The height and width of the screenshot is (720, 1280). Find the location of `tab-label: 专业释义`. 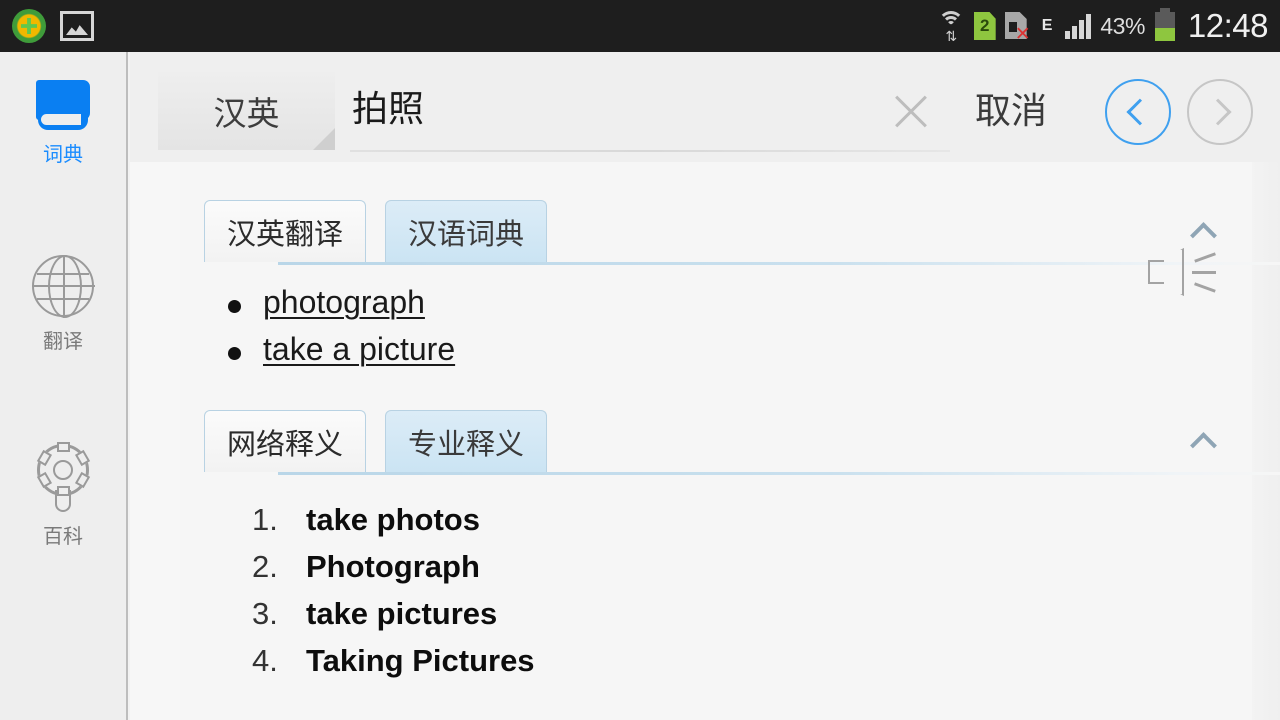

tab-label: 专业释义 is located at coordinates (466, 444).